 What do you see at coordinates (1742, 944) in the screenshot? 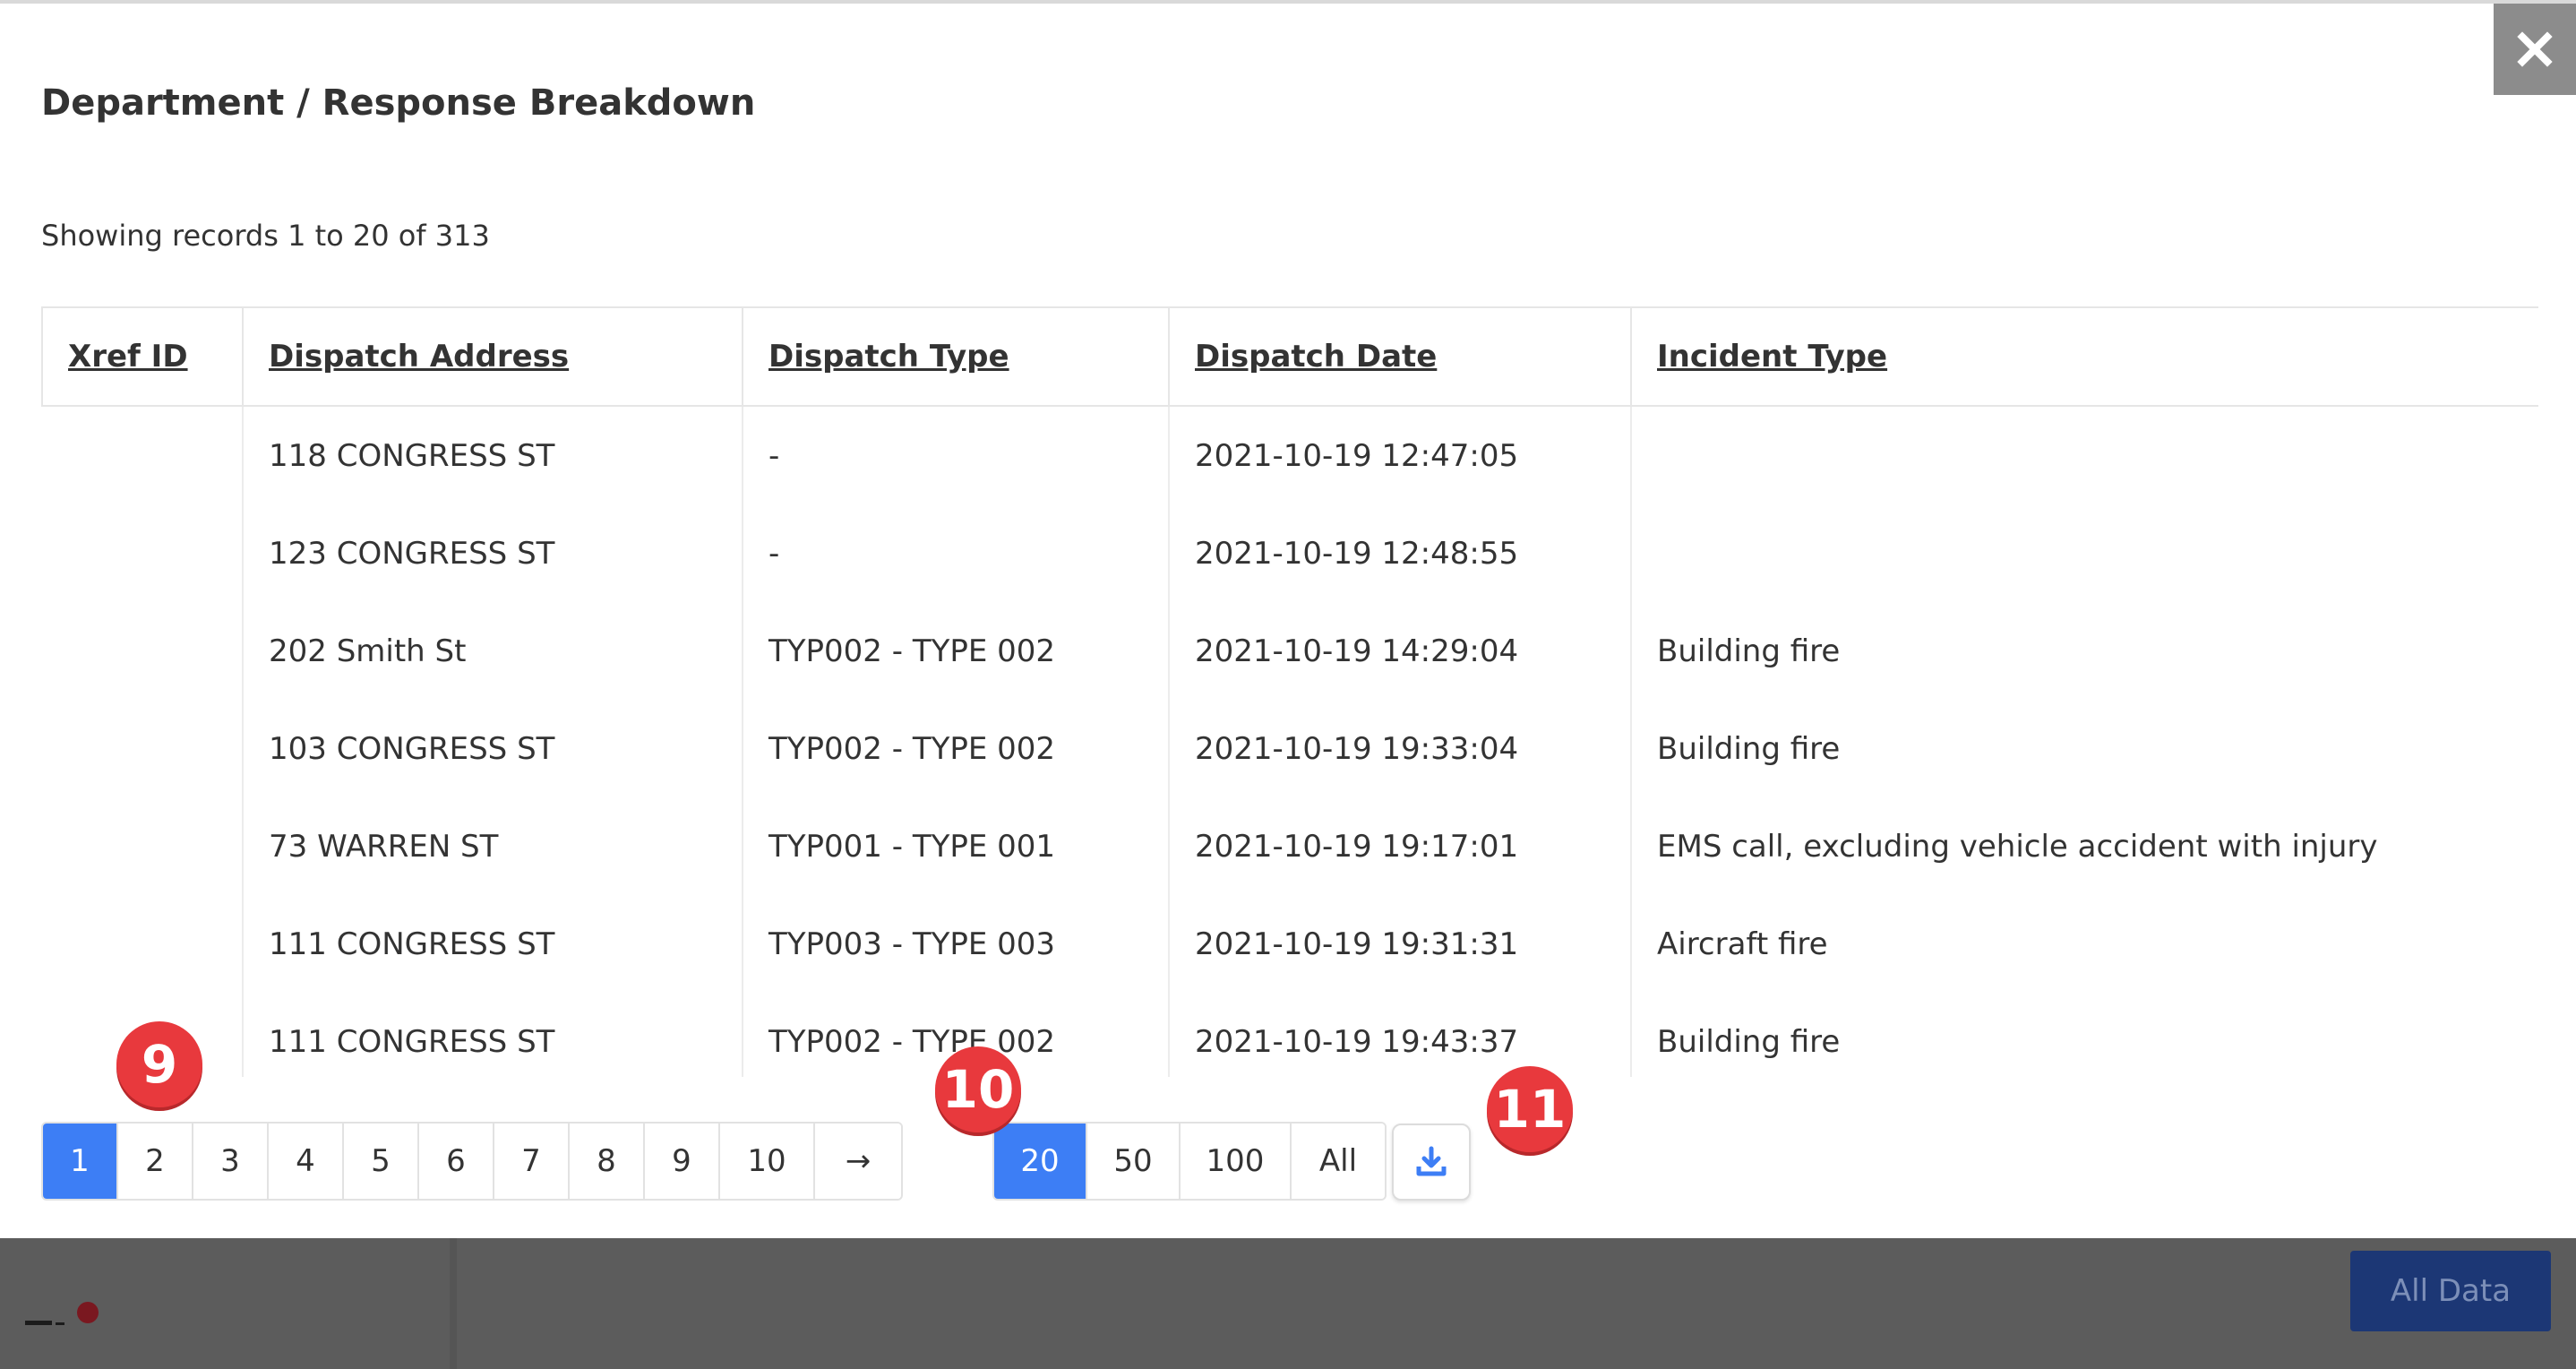
I see `table-cell: Aircraft fire` at bounding box center [1742, 944].